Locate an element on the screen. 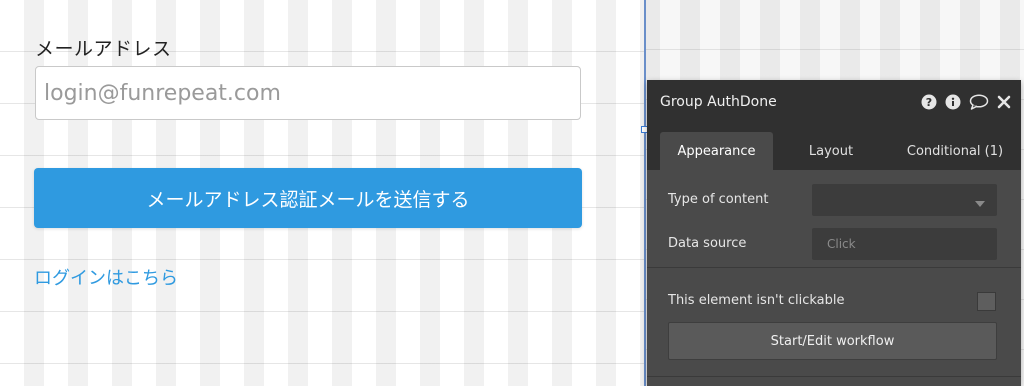 The width and height of the screenshot is (1024, 386). login-link: ログインはこちら is located at coordinates (106, 277).